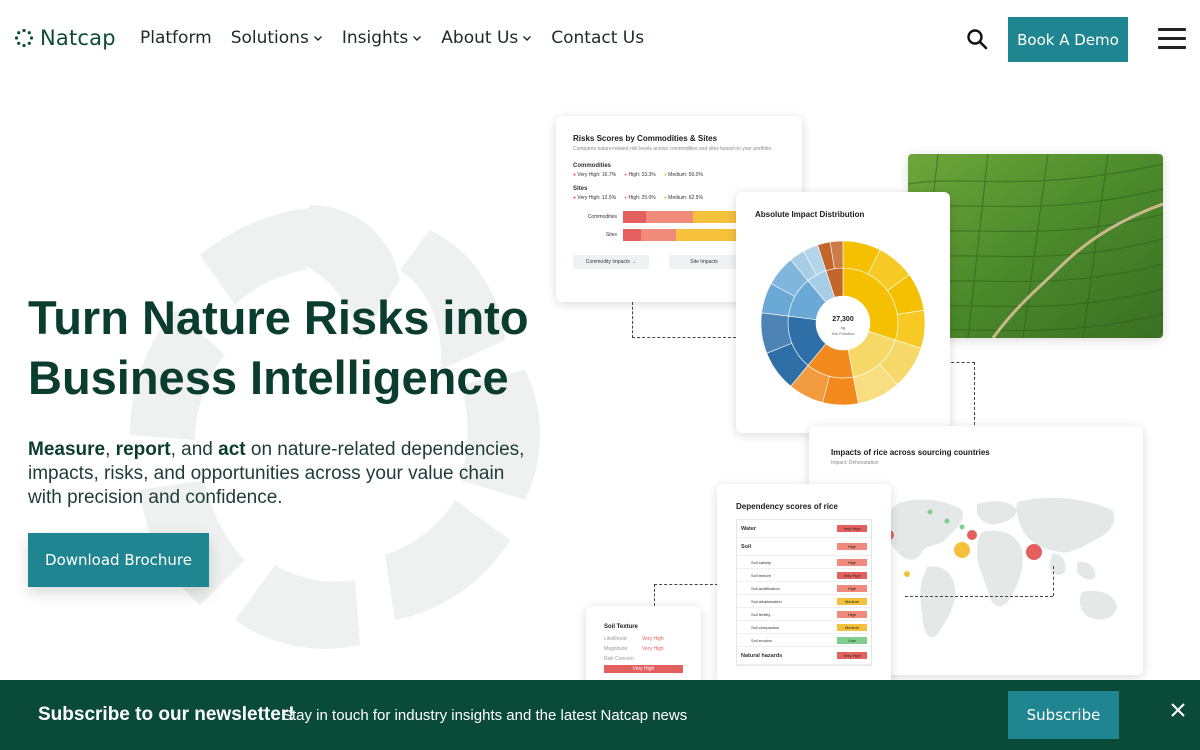  Describe the element at coordinates (616, 649) in the screenshot. I see `magnitude-label: Magnitude` at that location.